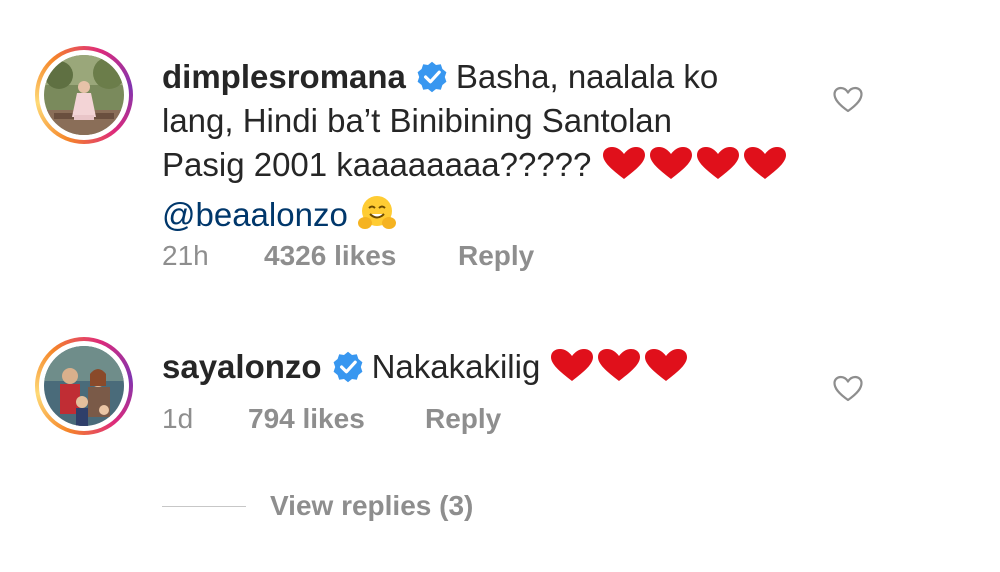 This screenshot has width=1000, height=572. What do you see at coordinates (242, 366) in the screenshot?
I see `username: sayalonzo` at bounding box center [242, 366].